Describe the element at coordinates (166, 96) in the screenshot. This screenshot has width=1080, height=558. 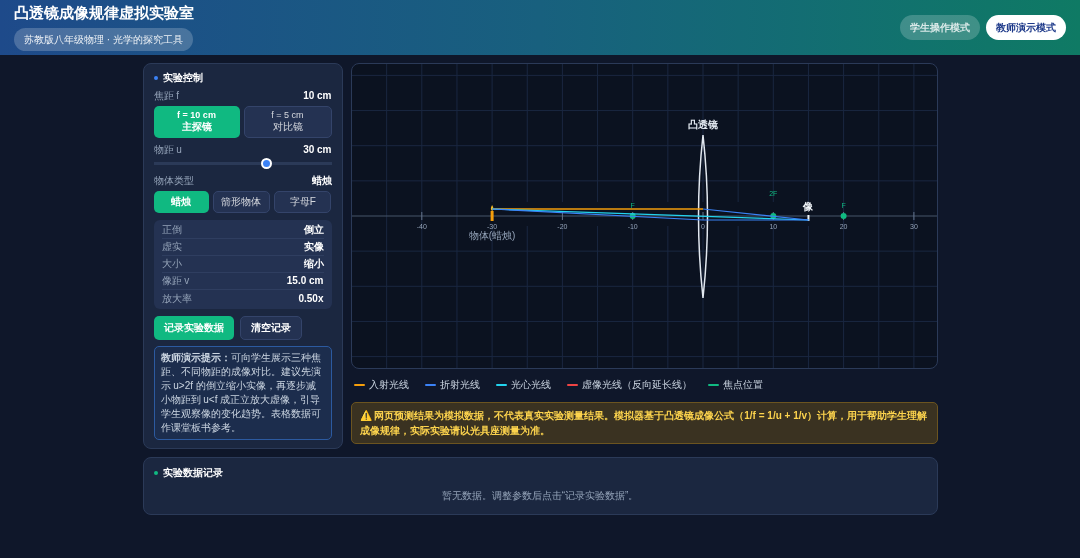
I see `field-label: 焦距 f` at that location.